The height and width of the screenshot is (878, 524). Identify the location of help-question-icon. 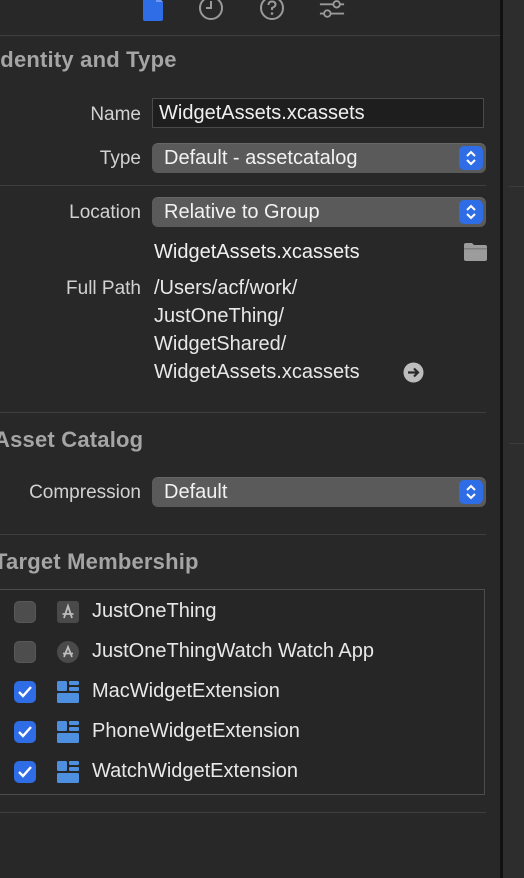
(272, 10).